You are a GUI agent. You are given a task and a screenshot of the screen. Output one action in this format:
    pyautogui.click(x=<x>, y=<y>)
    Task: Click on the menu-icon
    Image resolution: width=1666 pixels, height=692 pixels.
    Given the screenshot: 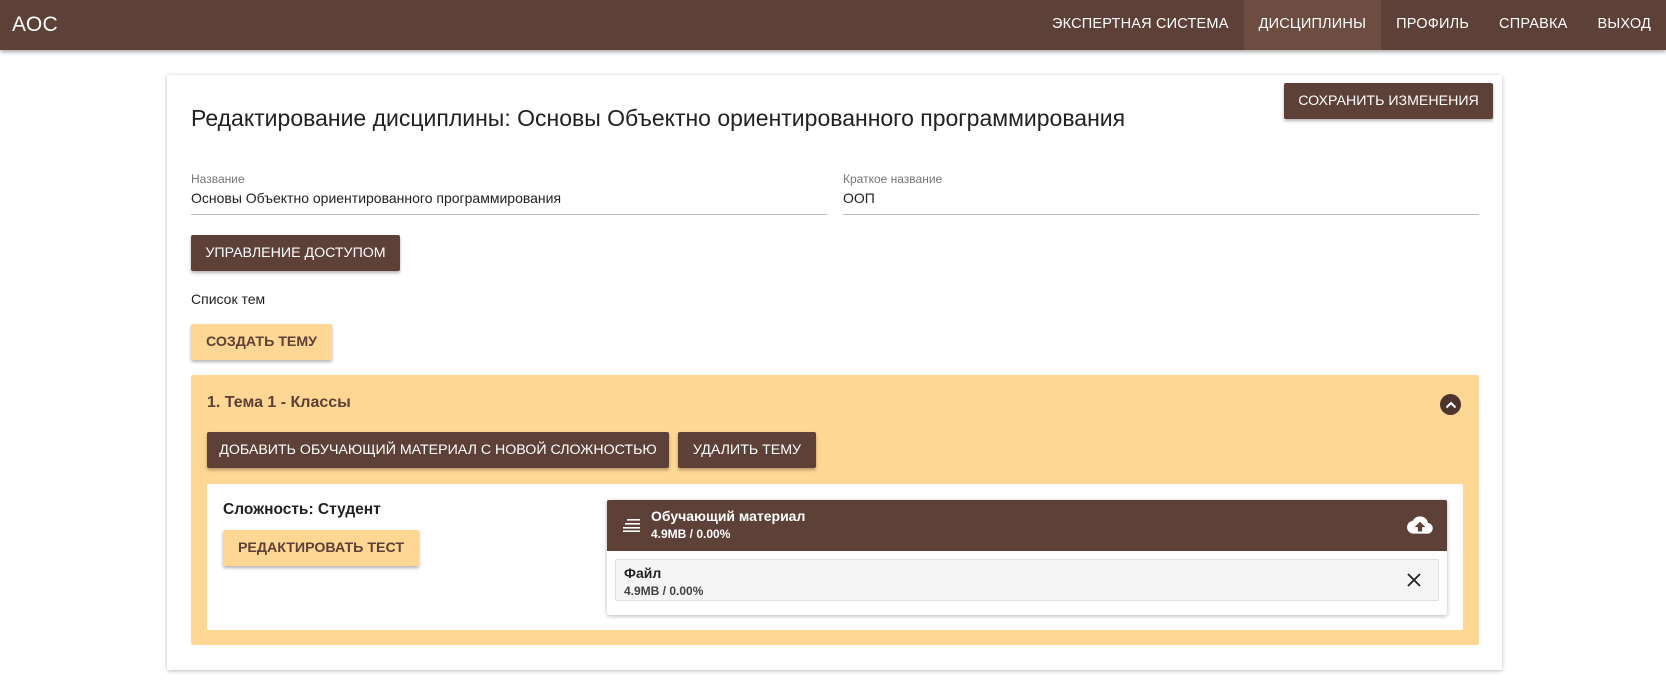 What is the action you would take?
    pyautogui.click(x=631, y=525)
    